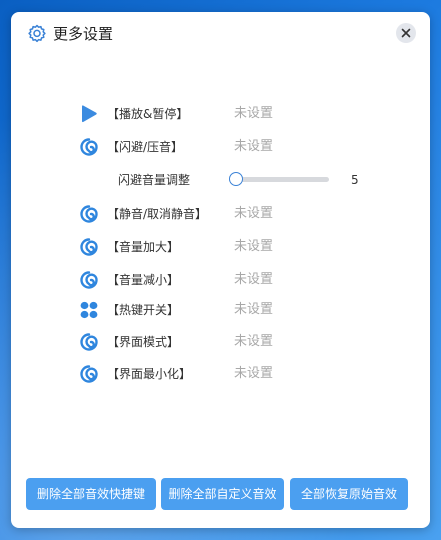 The image size is (441, 540). What do you see at coordinates (355, 180) in the screenshot?
I see `duck-volume-value: 5` at bounding box center [355, 180].